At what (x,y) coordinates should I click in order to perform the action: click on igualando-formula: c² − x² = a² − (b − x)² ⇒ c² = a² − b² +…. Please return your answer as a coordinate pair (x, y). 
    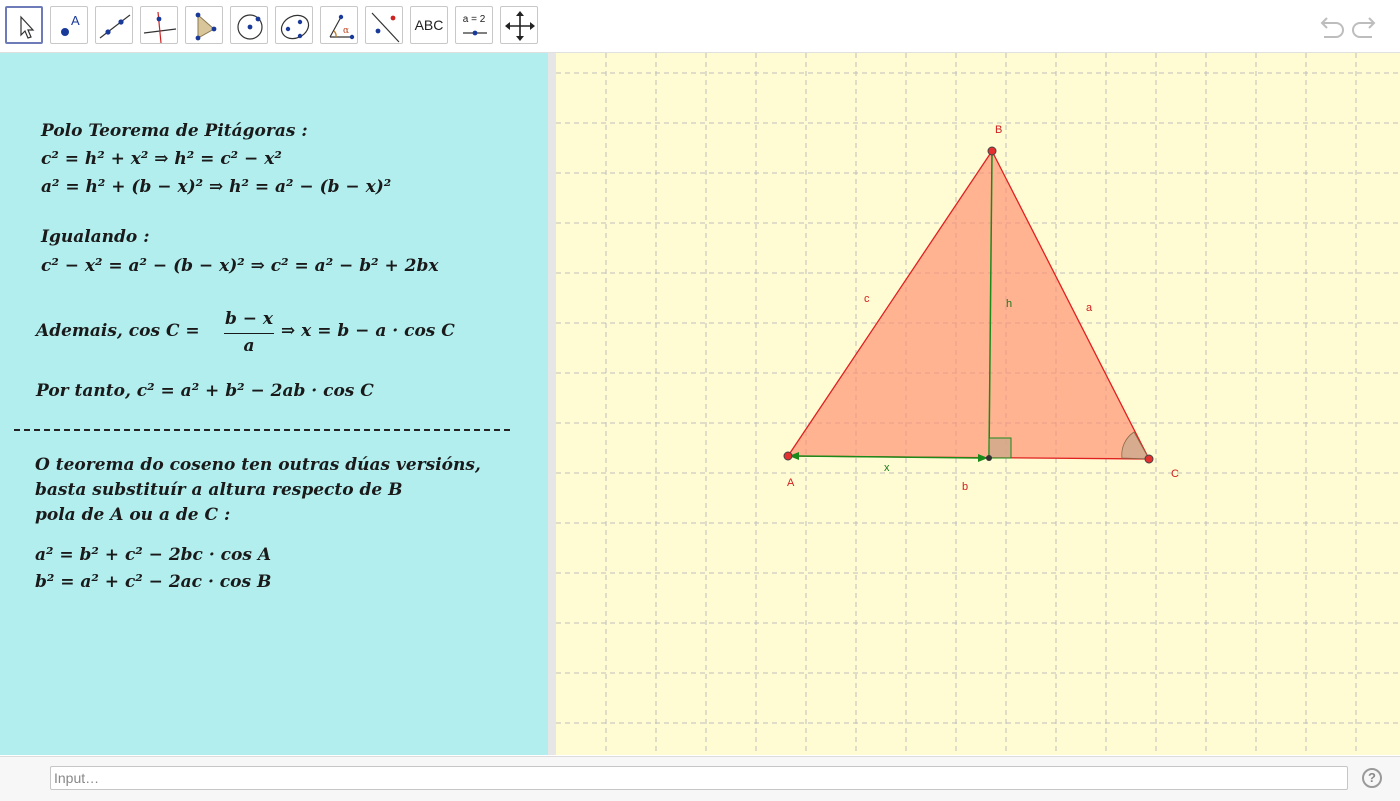
    Looking at the image, I should click on (240, 266).